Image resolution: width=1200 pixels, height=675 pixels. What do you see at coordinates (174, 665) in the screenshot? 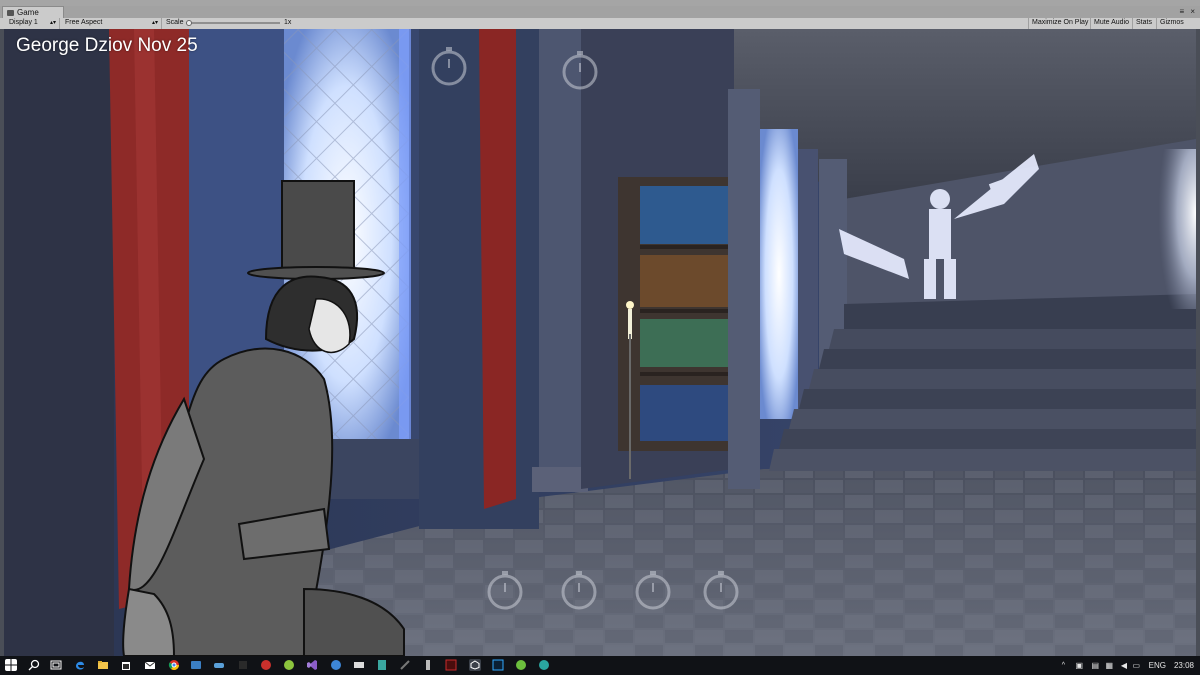
I see `chrome-icon` at bounding box center [174, 665].